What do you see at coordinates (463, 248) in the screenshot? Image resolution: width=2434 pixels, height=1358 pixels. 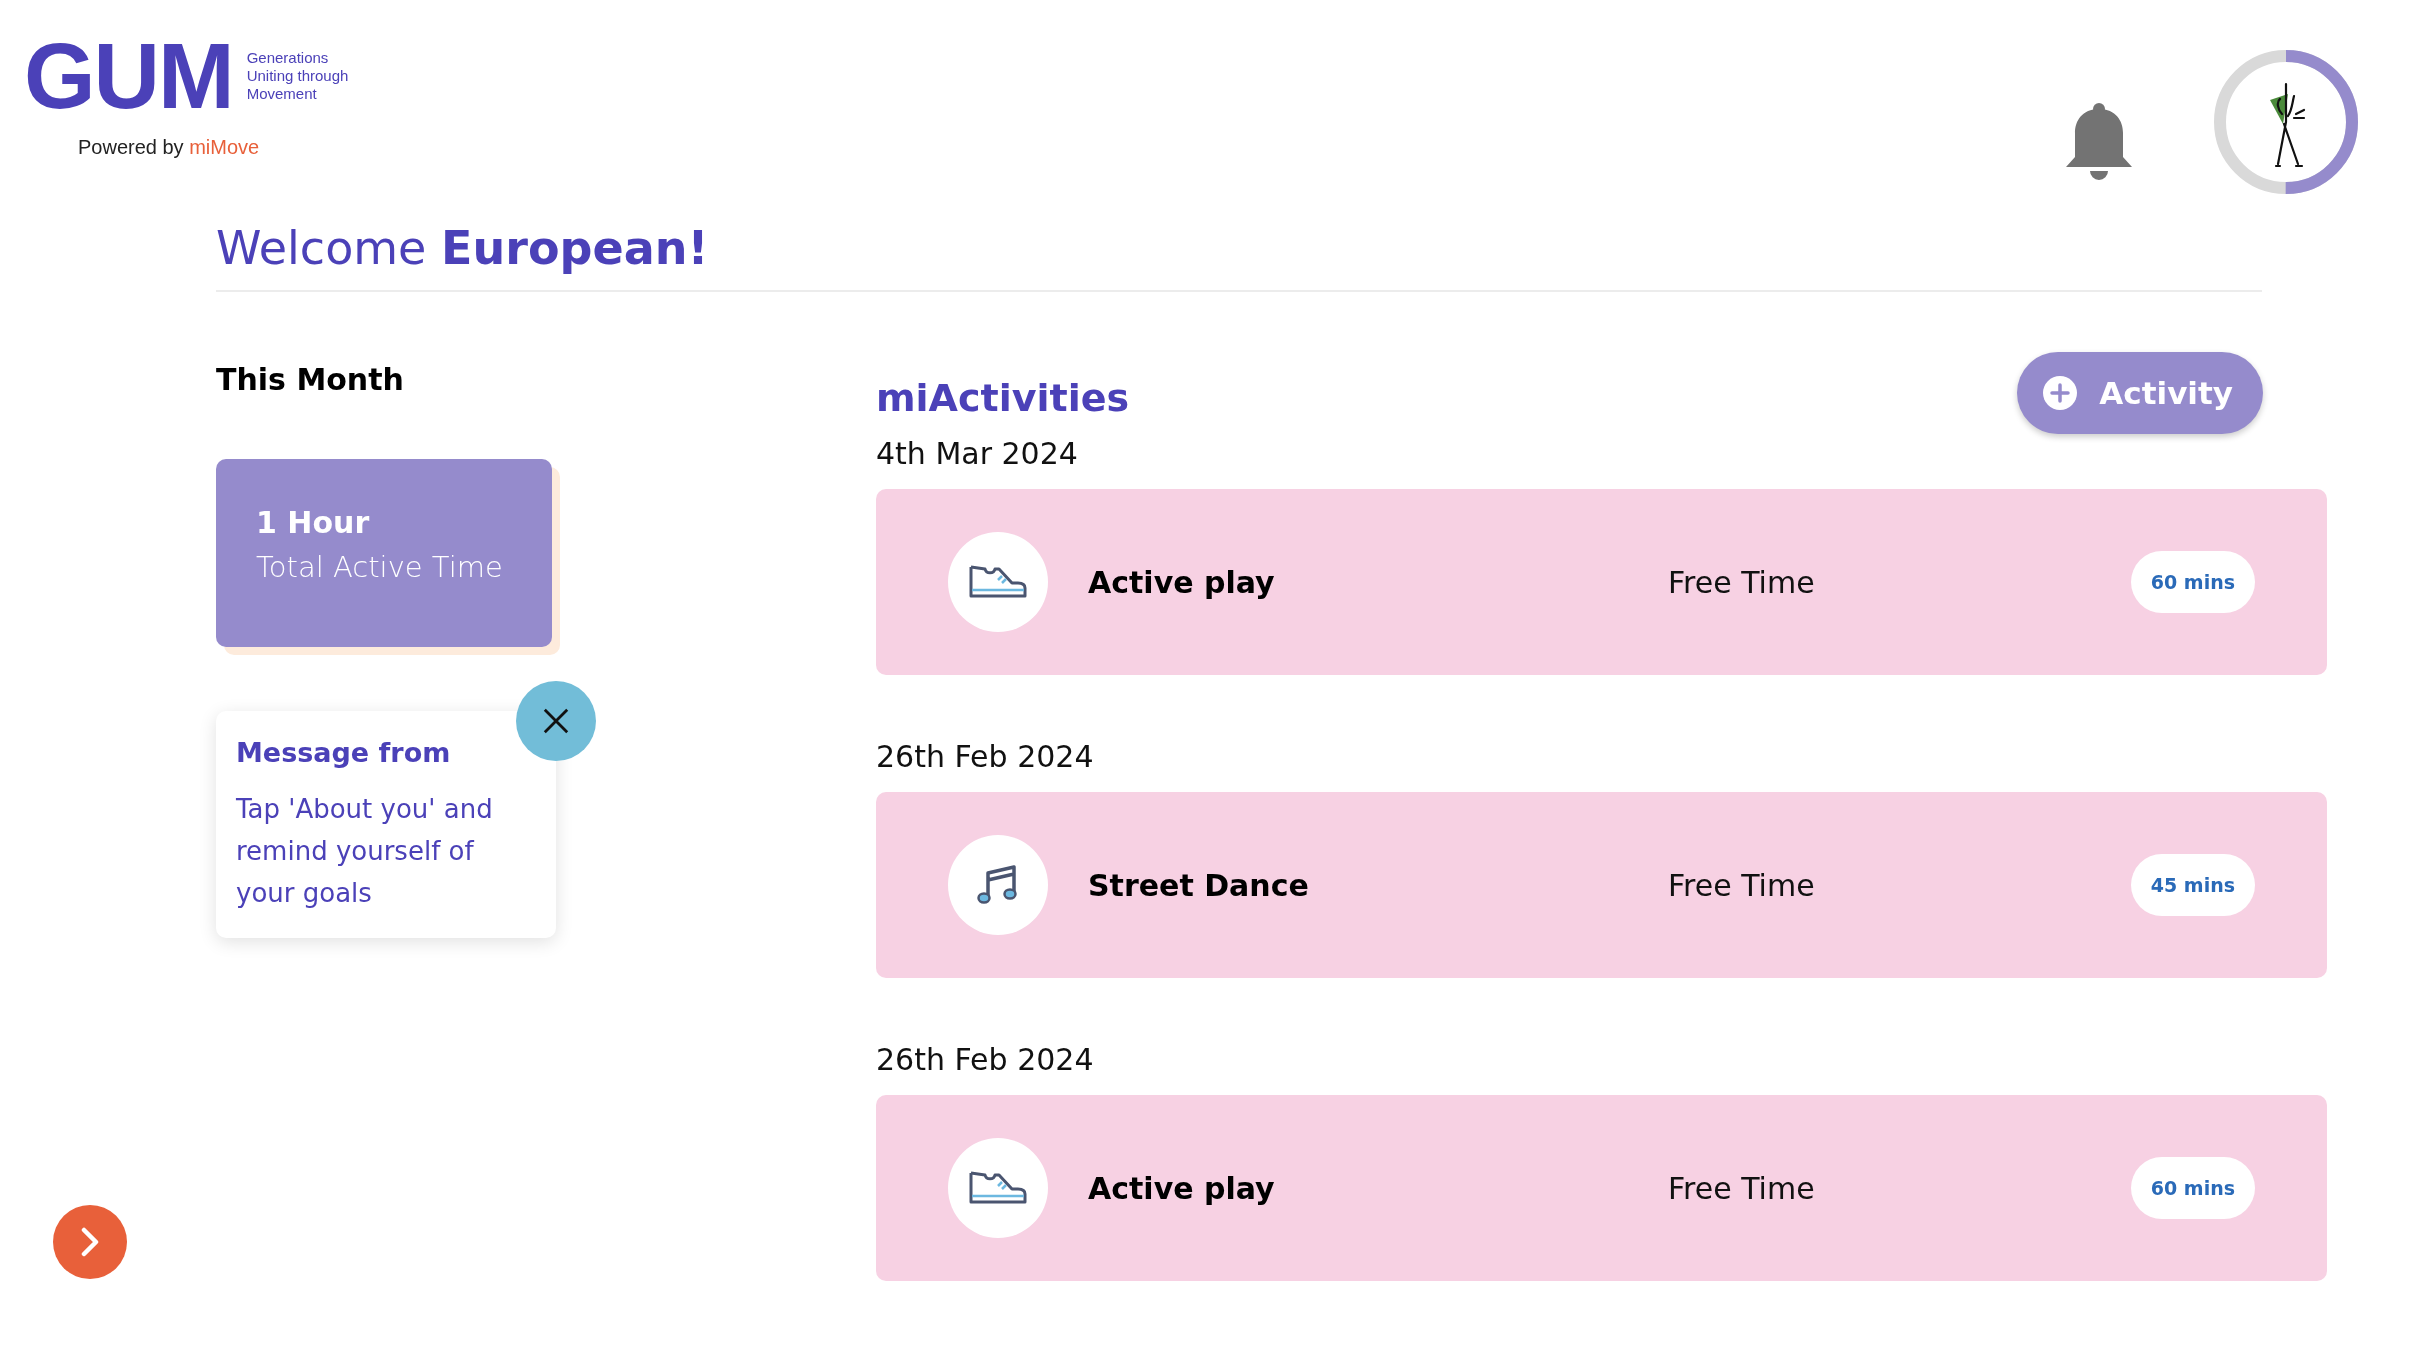 I see `welcome-heading: Welcome European!` at bounding box center [463, 248].